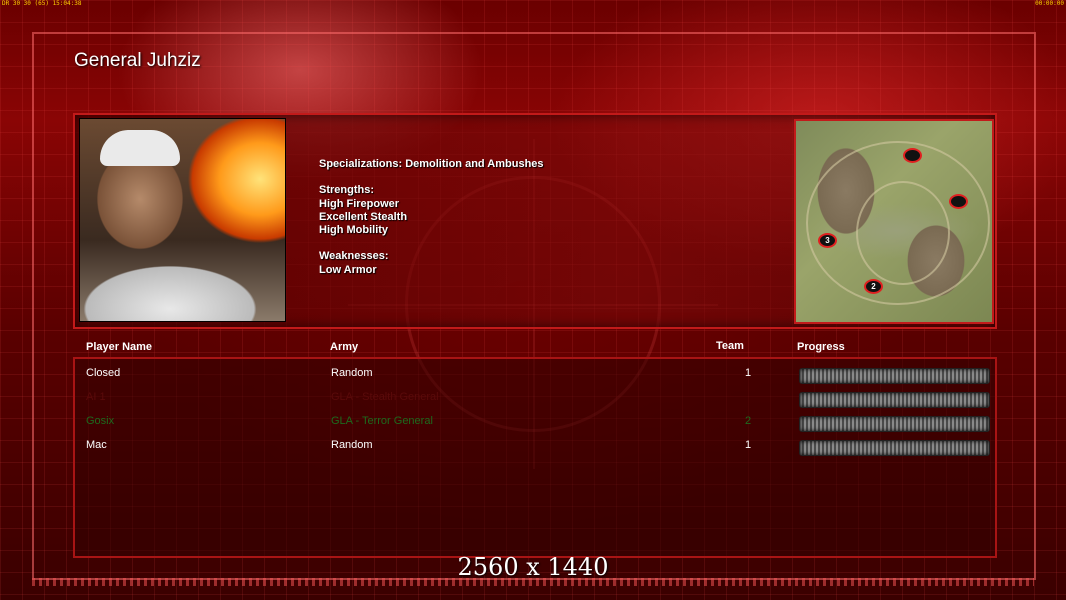 The image size is (1066, 600). What do you see at coordinates (119, 347) in the screenshot?
I see `header-player-name: Player Name` at bounding box center [119, 347].